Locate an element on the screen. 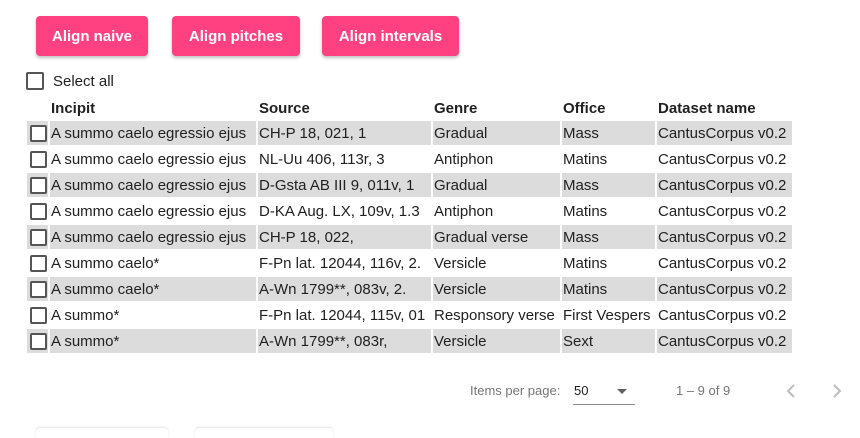 This screenshot has width=860, height=438. items-per-page-label: Items per page: is located at coordinates (515, 390).